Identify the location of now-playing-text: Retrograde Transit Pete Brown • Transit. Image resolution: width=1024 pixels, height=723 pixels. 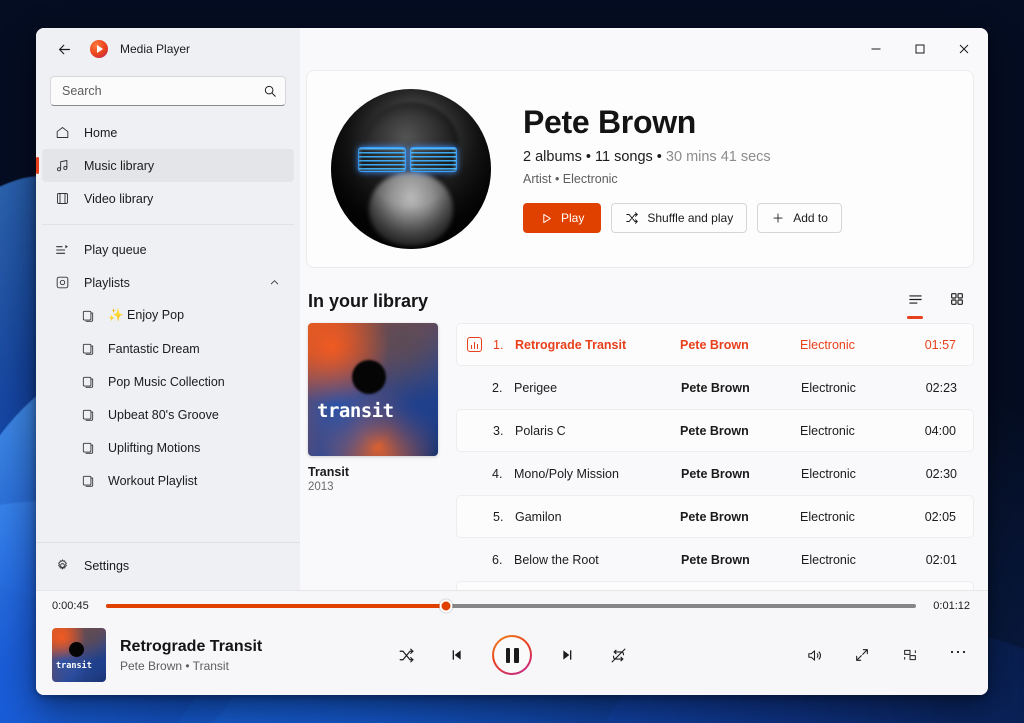
(191, 655).